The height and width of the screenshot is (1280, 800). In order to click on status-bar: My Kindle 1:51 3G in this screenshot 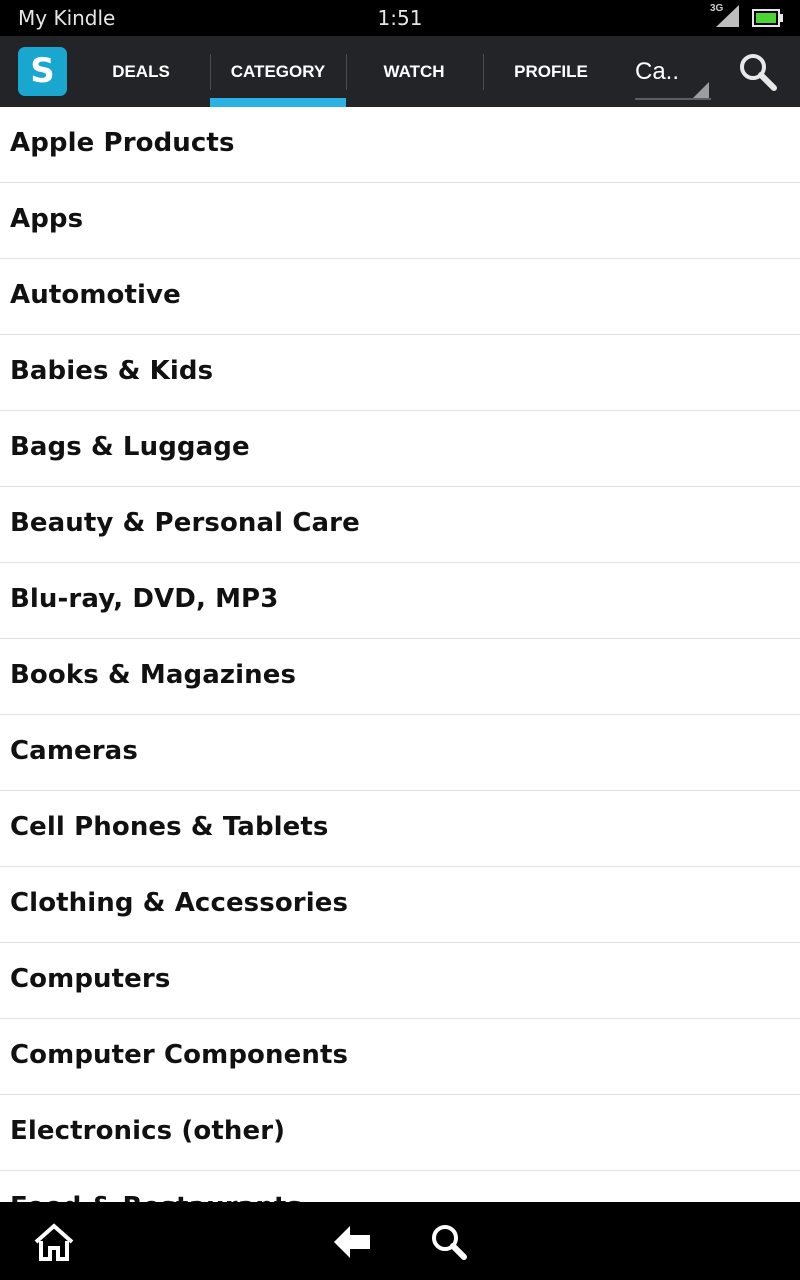, I will do `click(400, 18)`.